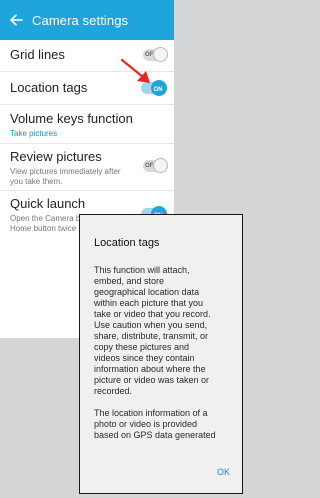  What do you see at coordinates (34, 133) in the screenshot?
I see `setting-value: Take pictures` at bounding box center [34, 133].